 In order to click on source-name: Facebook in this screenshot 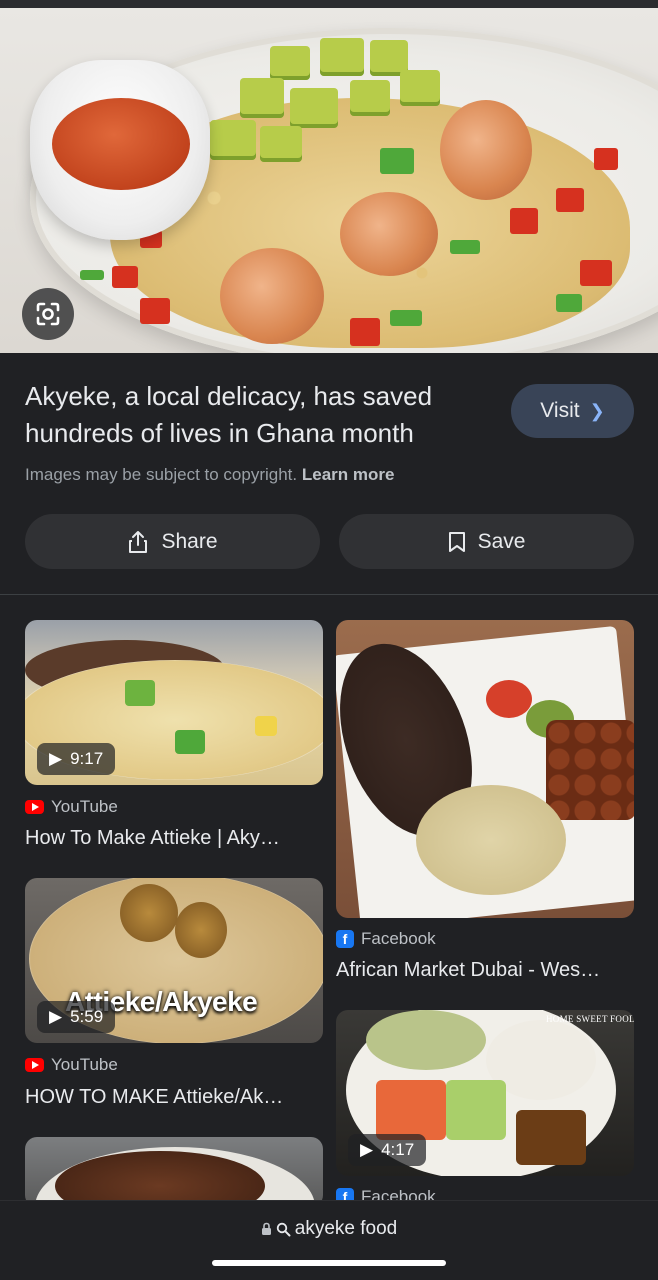, I will do `click(398, 938)`.